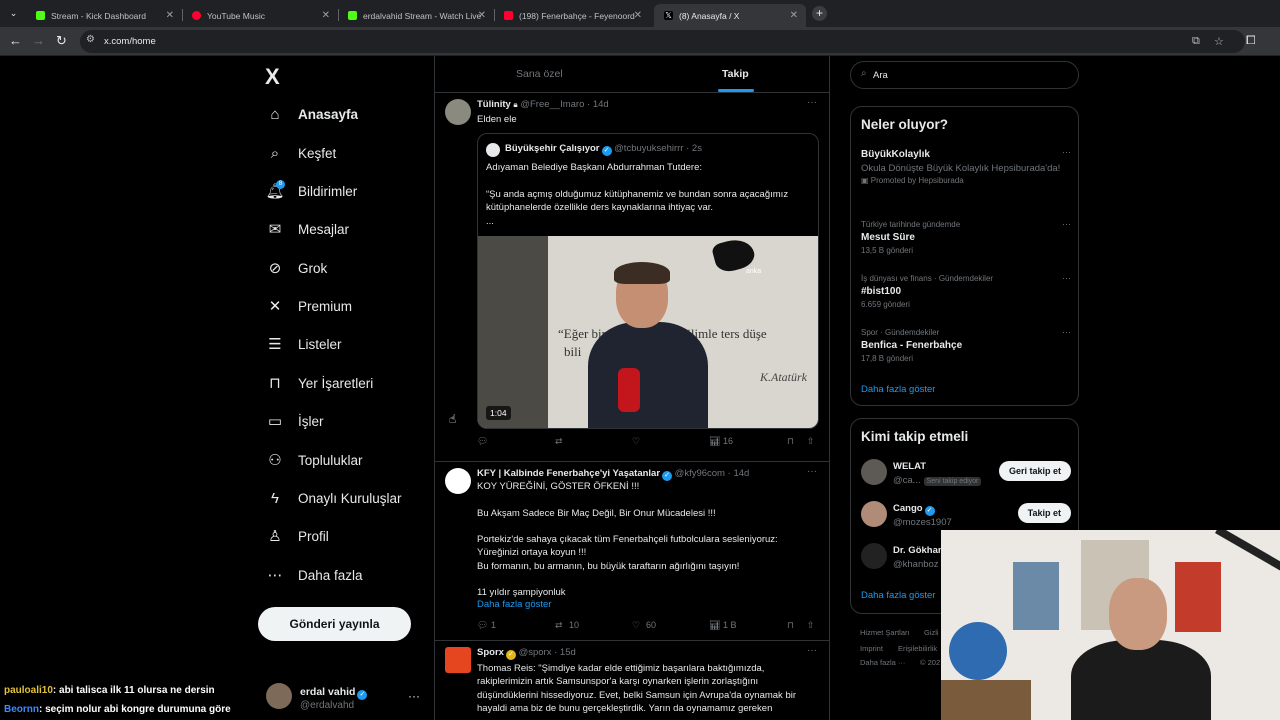  Describe the element at coordinates (662, 41) in the screenshot. I see `address-bar: ⚙ x.com/home ⧉ ☆` at that location.